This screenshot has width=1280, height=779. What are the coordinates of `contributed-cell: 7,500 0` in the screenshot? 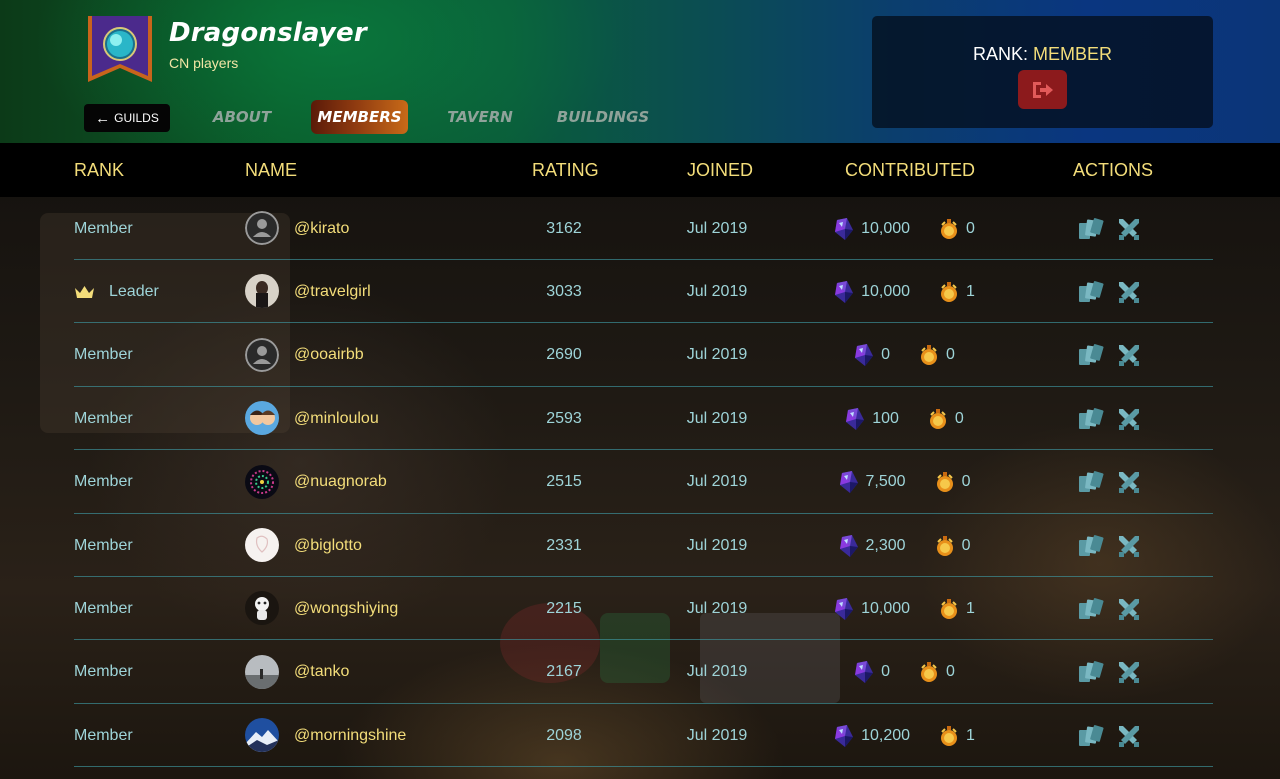 It's located at (904, 482).